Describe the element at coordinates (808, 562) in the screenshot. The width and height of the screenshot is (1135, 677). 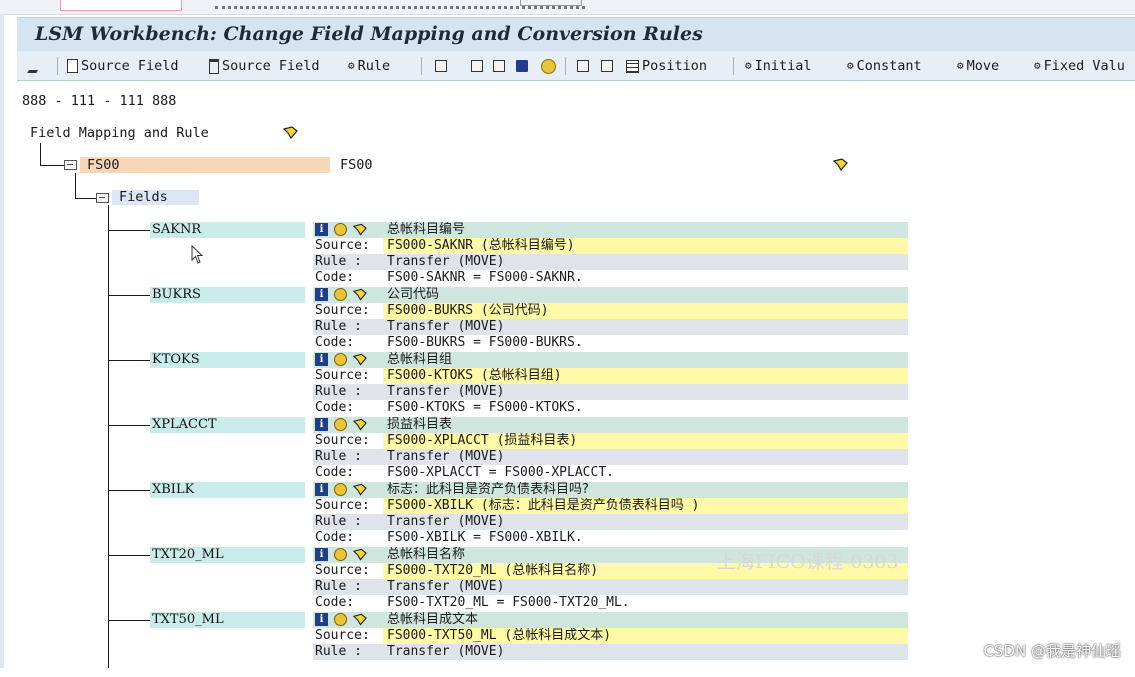
I see `watermark-text: 上海FICO课程-0303` at that location.